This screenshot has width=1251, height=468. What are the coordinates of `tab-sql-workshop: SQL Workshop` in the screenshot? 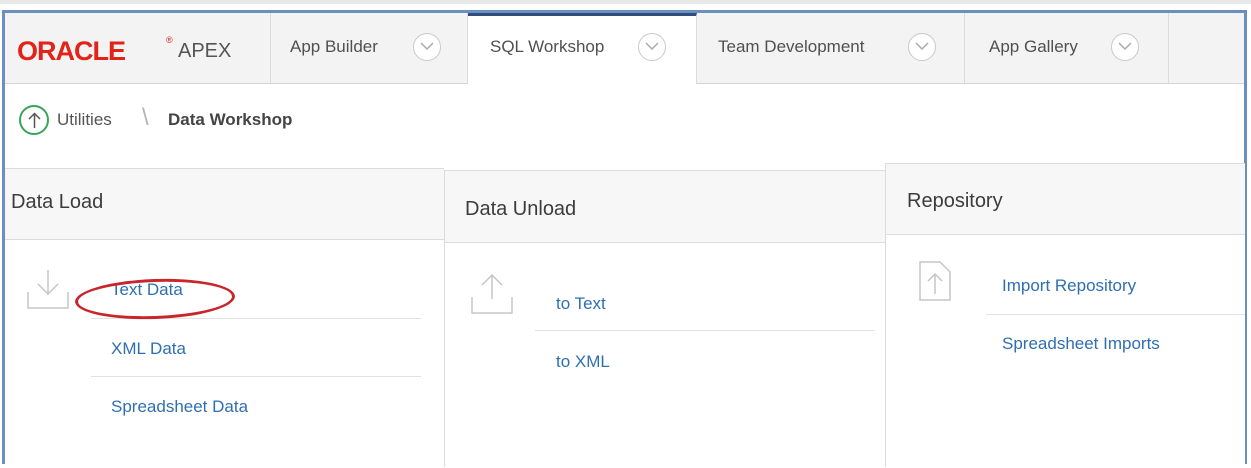 It's located at (582, 48).